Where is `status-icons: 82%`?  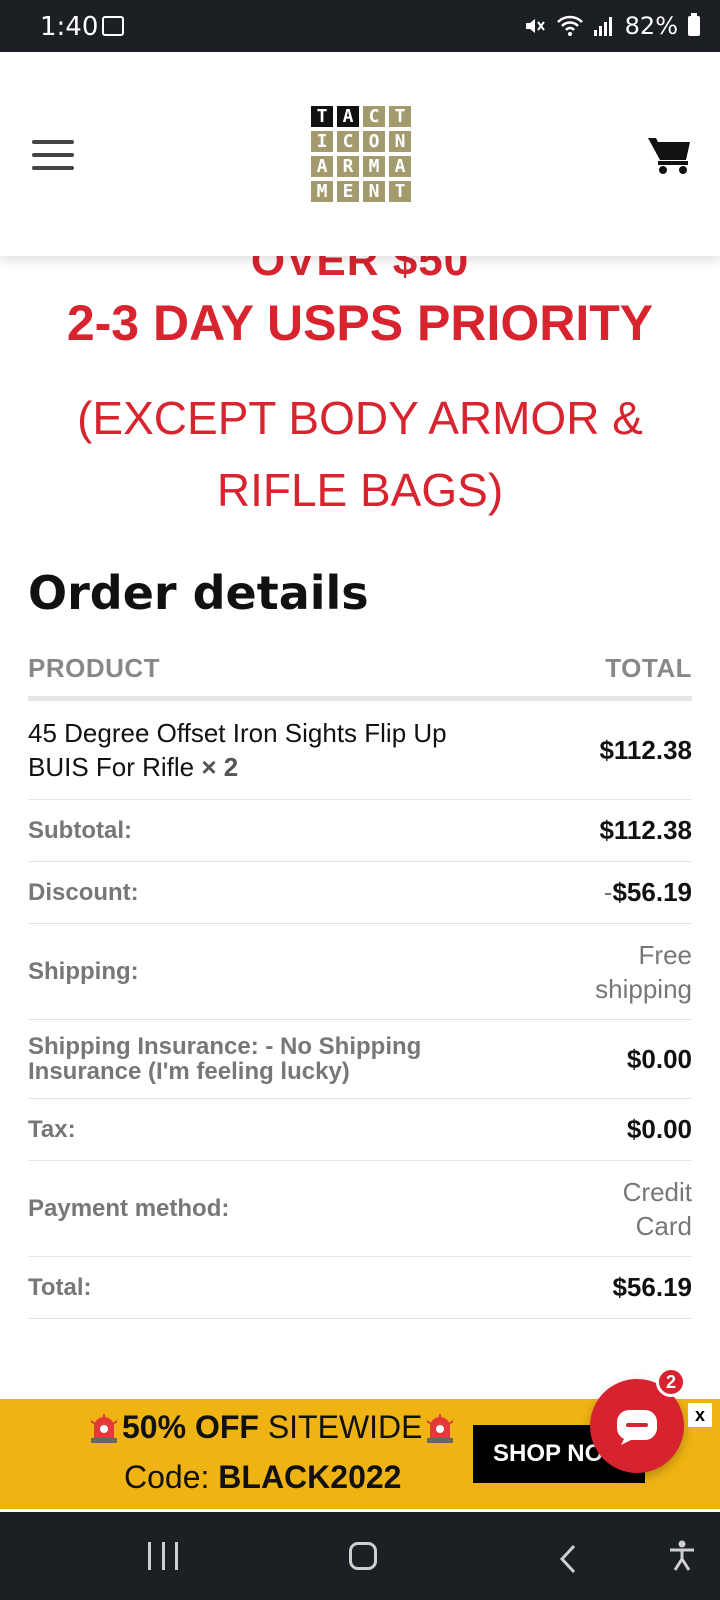 status-icons: 82% is located at coordinates (611, 26).